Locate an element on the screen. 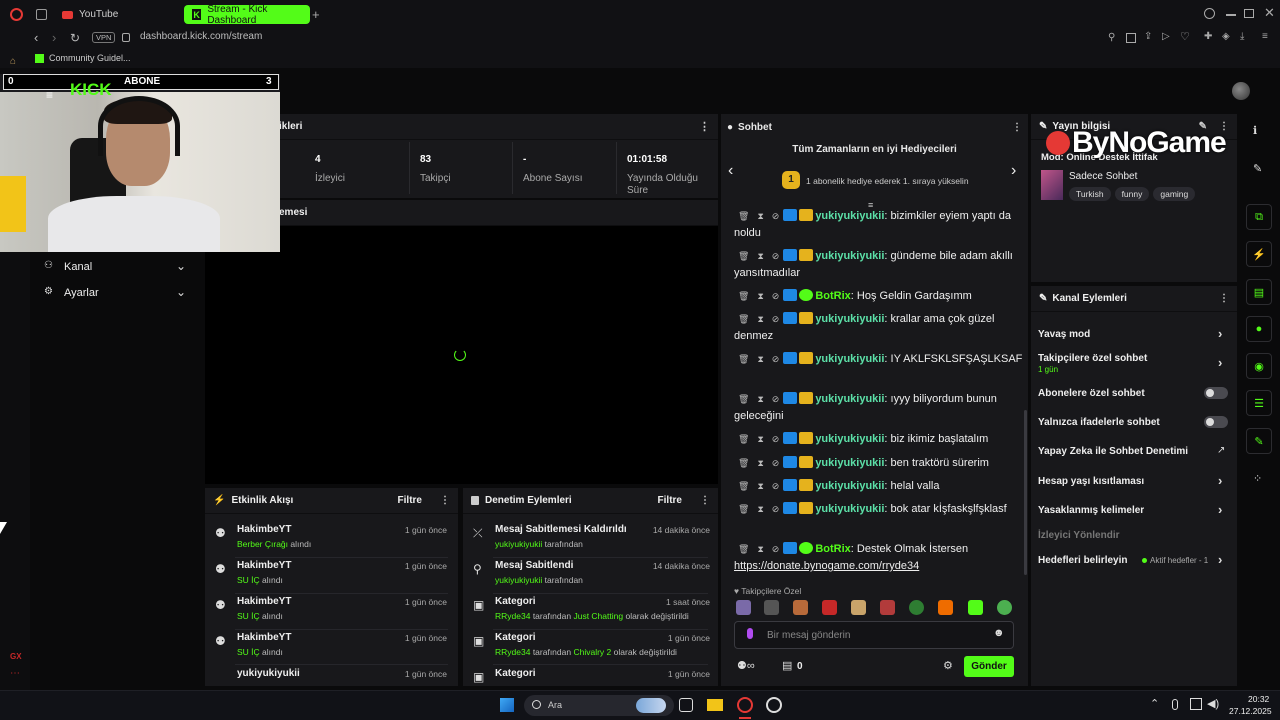 The height and width of the screenshot is (720, 1280). donate-link: https://donate.bynogame.com/rryde34 is located at coordinates (826, 566).